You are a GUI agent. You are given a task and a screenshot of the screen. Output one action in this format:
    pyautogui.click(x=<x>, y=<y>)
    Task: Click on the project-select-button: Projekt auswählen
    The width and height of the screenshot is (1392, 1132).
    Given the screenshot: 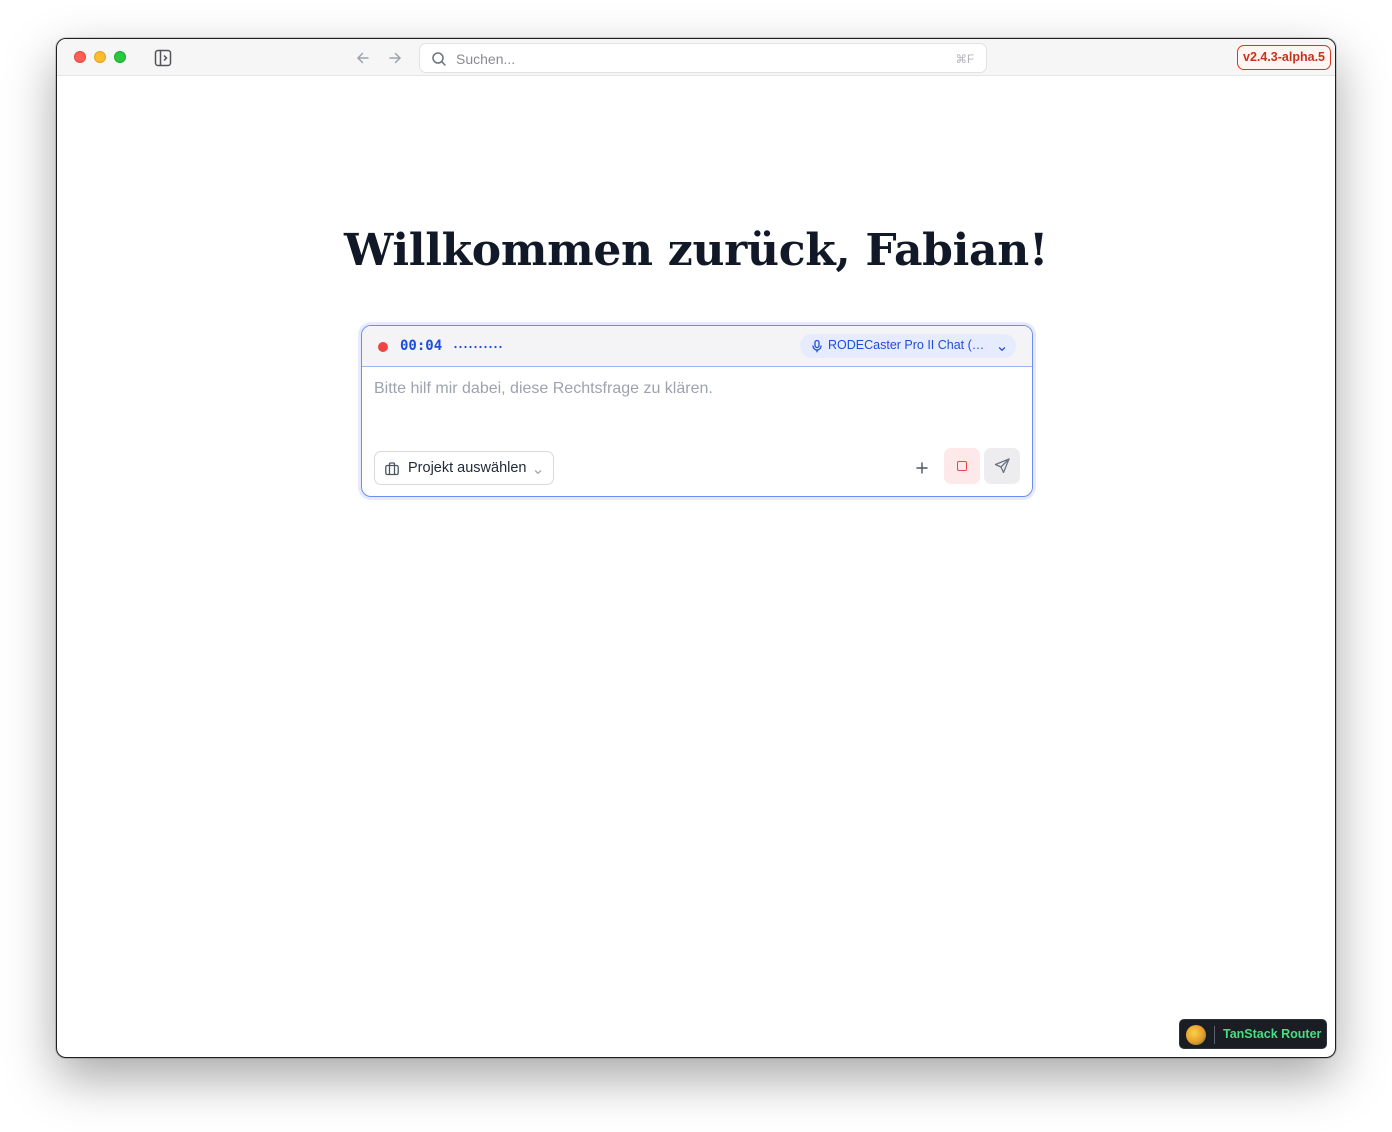 What is the action you would take?
    pyautogui.click(x=464, y=468)
    